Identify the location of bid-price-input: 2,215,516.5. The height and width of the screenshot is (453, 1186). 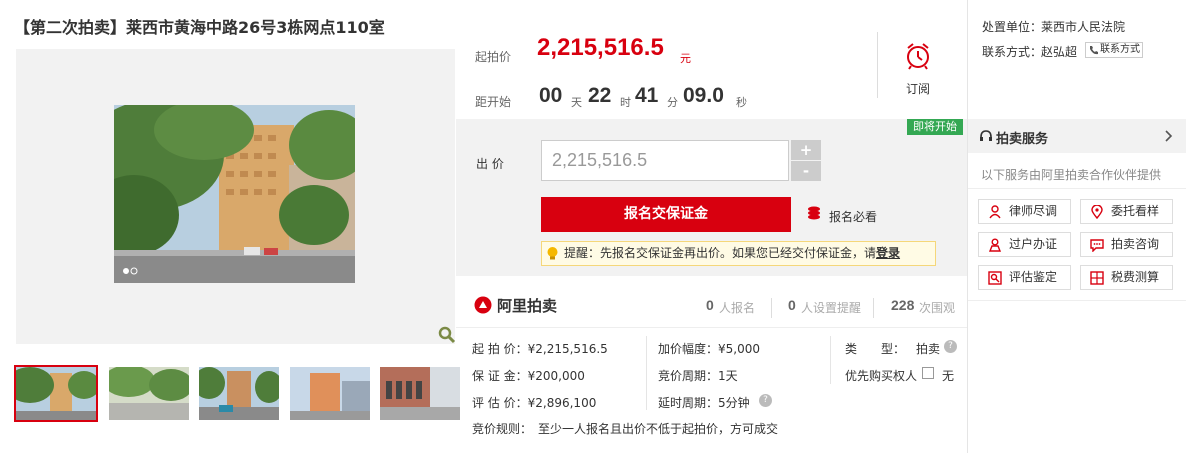
(665, 160).